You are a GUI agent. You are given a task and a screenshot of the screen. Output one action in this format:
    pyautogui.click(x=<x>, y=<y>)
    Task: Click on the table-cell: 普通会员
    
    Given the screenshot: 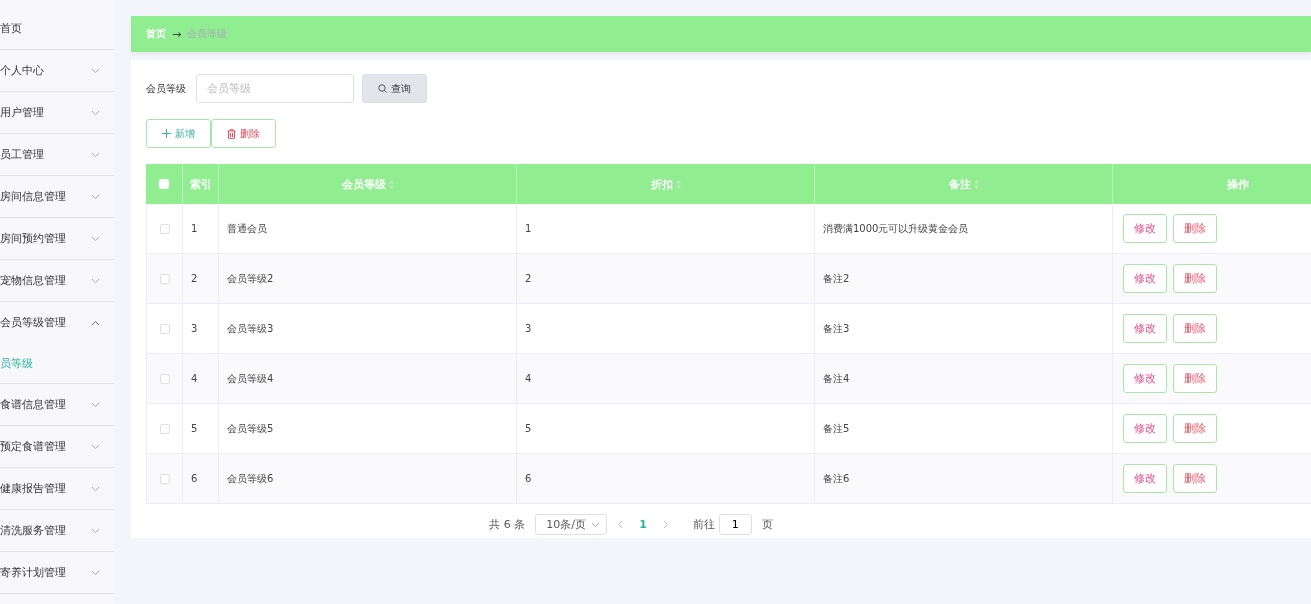 What is the action you would take?
    pyautogui.click(x=247, y=228)
    